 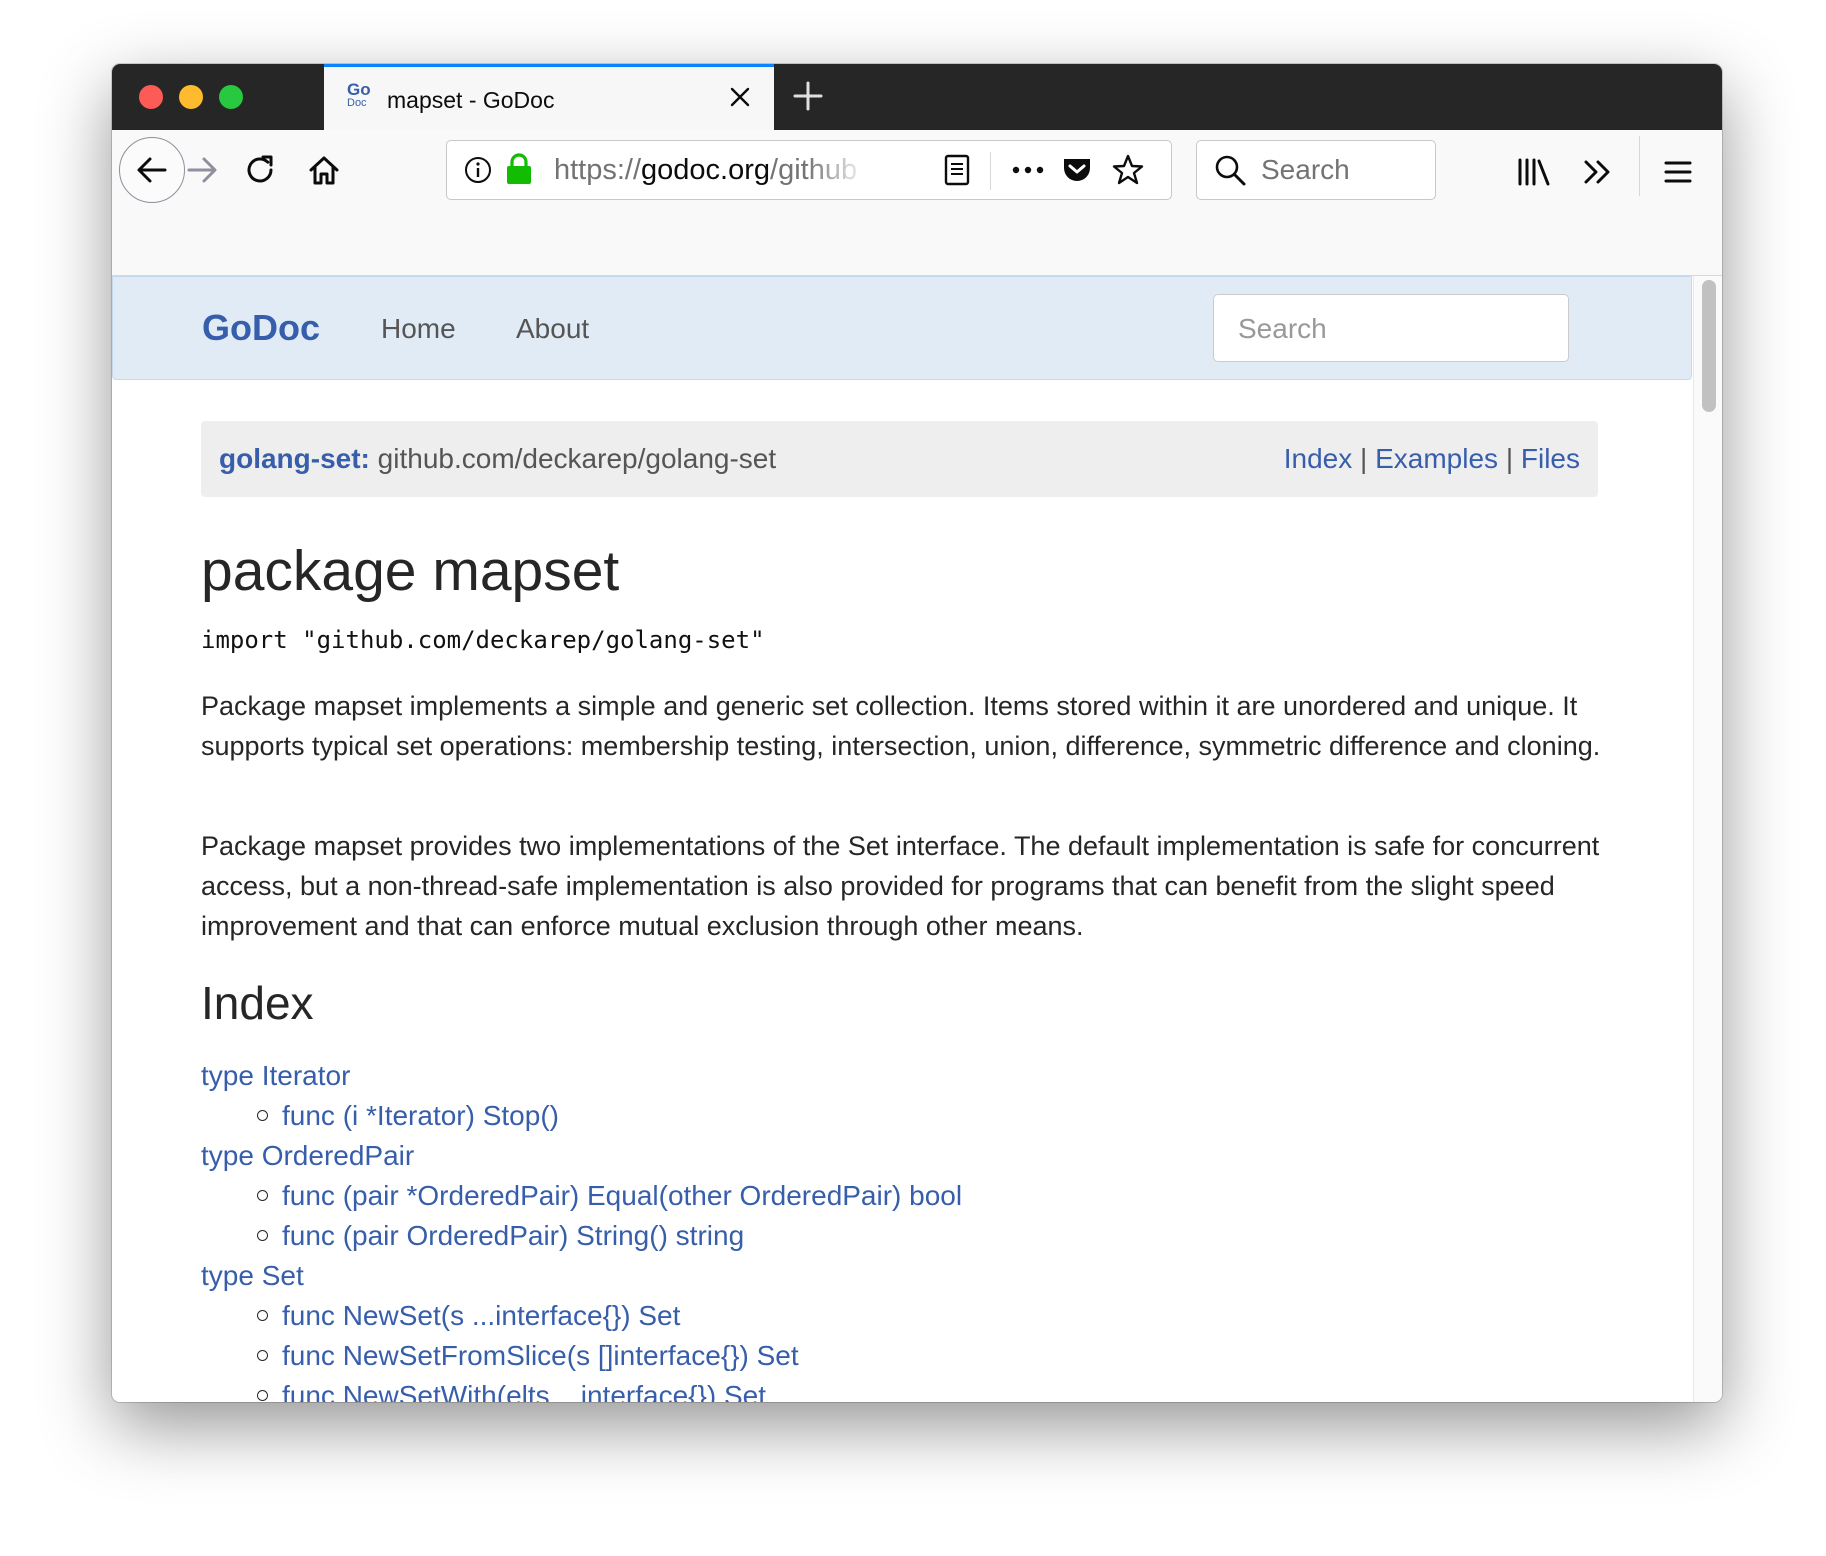 What do you see at coordinates (1391, 328) in the screenshot?
I see `site-search-input: Search` at bounding box center [1391, 328].